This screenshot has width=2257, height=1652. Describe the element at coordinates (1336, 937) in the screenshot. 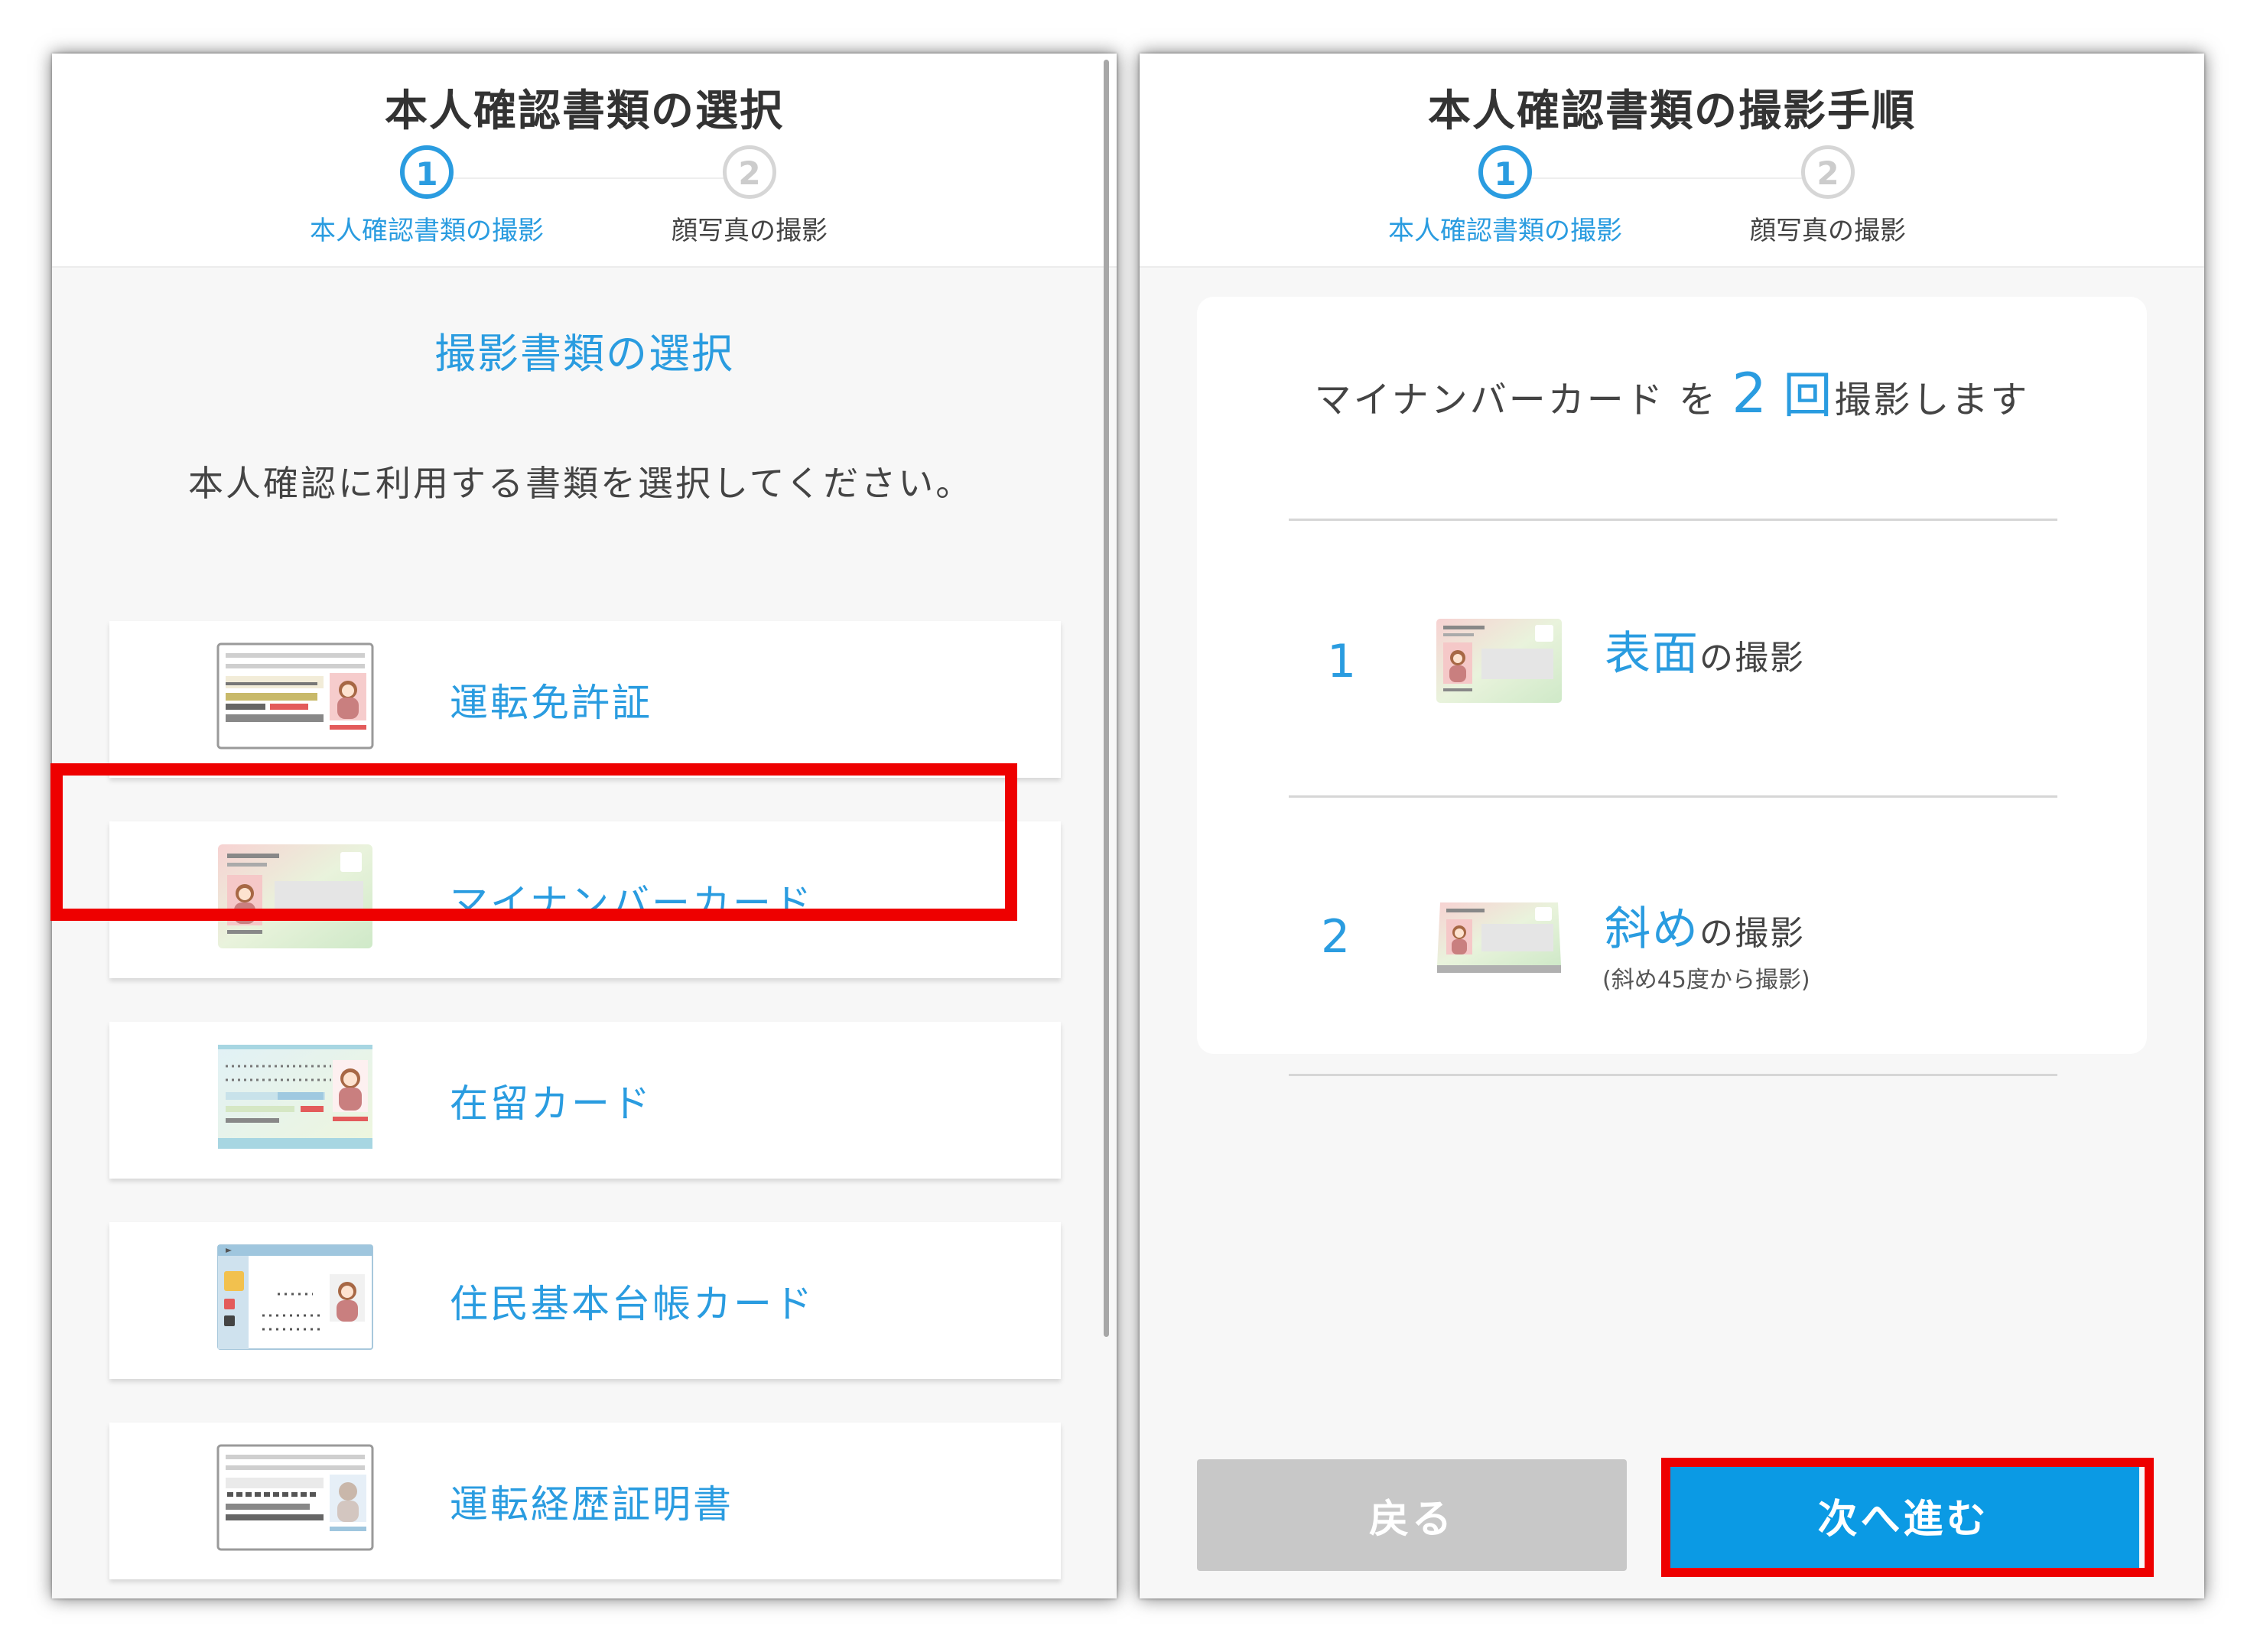

I see `shot-2-number: 2` at that location.